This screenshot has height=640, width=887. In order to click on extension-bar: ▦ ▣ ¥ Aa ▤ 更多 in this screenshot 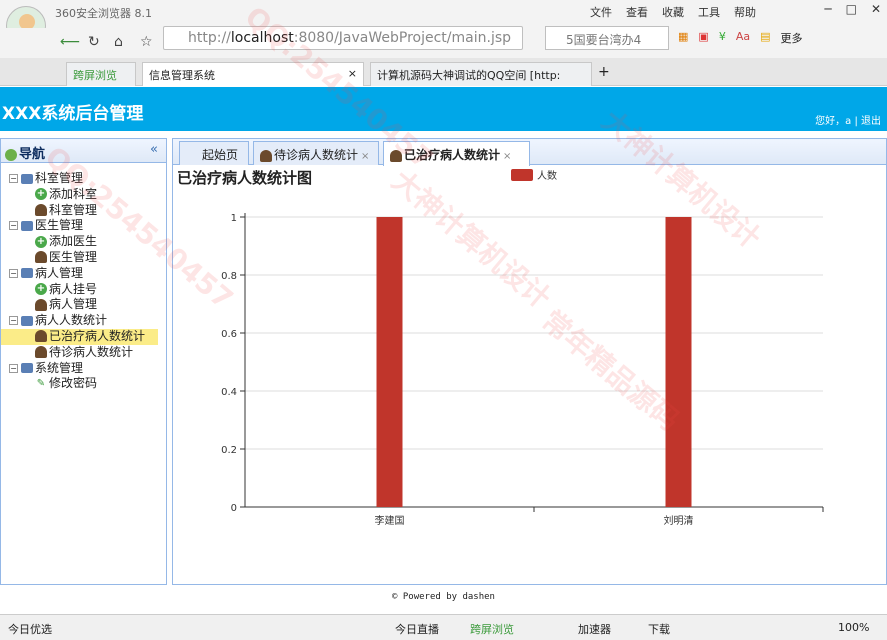, I will do `click(740, 38)`.